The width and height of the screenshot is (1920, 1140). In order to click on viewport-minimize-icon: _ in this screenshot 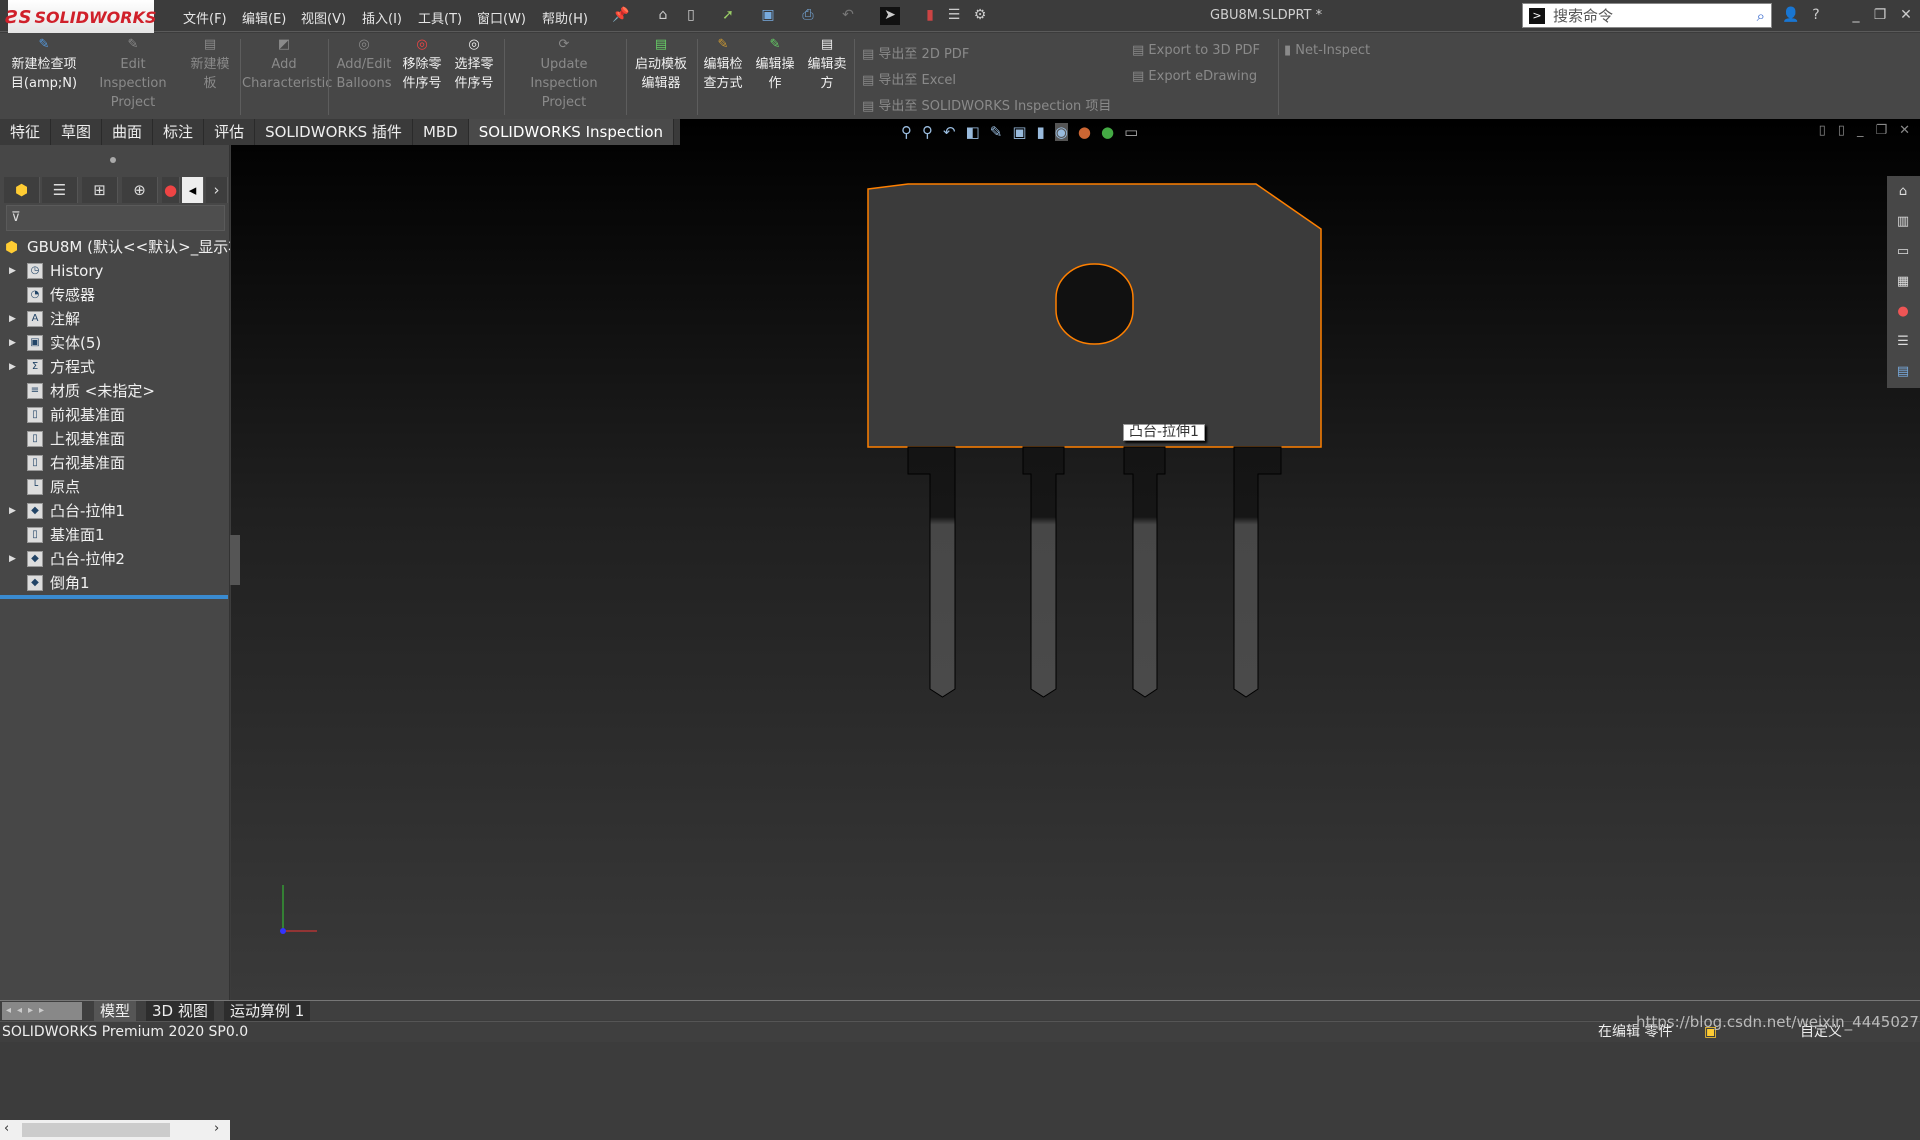, I will do `click(1860, 130)`.